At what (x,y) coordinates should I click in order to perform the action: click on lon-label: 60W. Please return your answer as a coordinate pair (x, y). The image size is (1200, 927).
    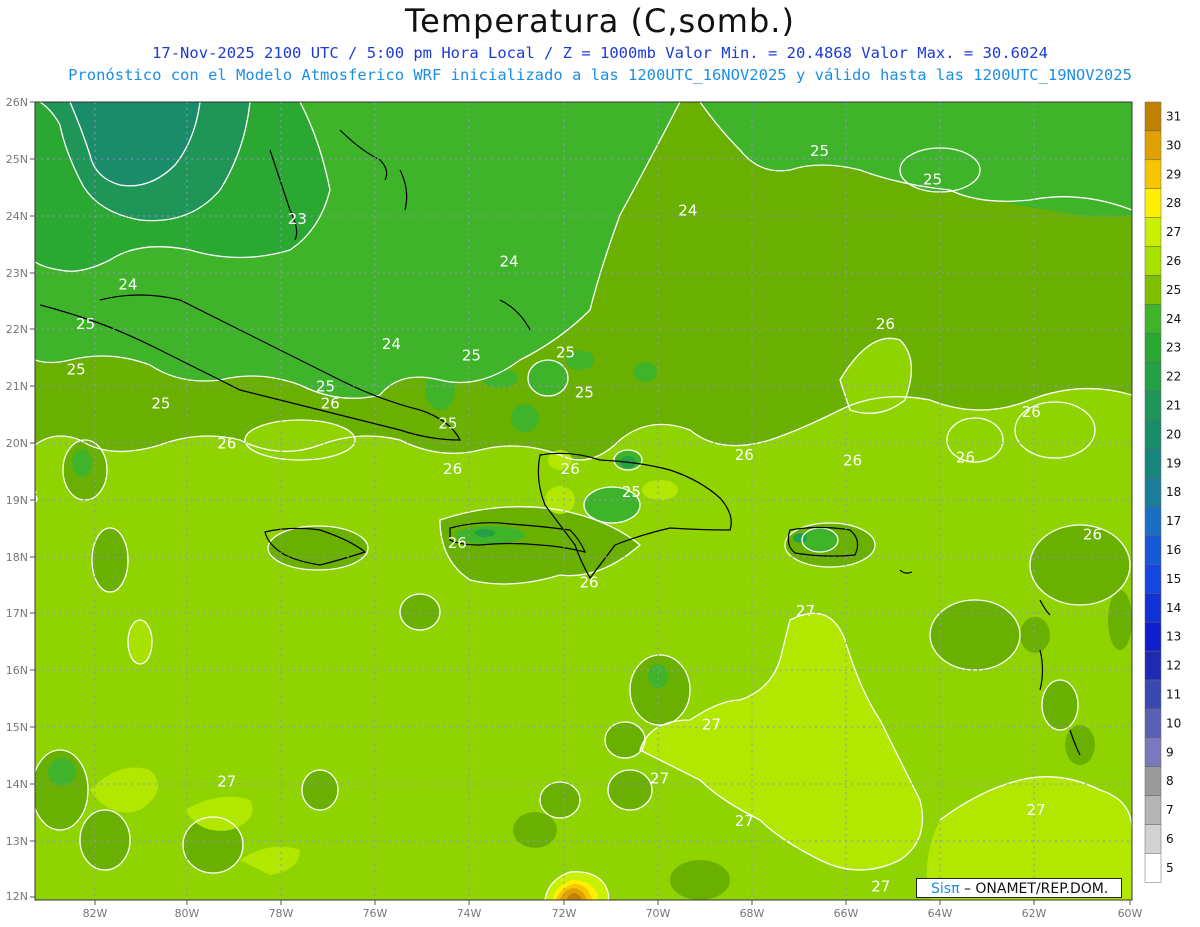
    Looking at the image, I should click on (1130, 913).